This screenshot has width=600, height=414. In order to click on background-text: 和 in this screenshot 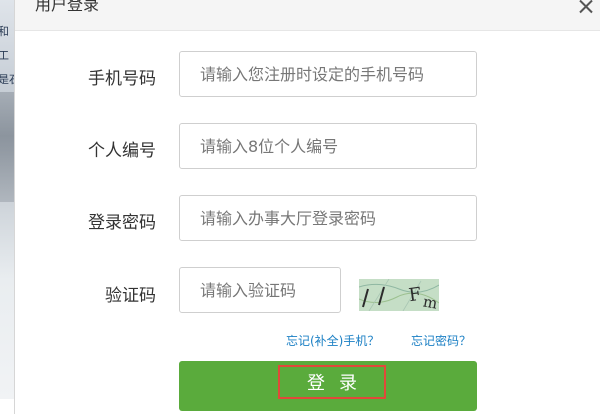, I will do `click(4, 31)`.